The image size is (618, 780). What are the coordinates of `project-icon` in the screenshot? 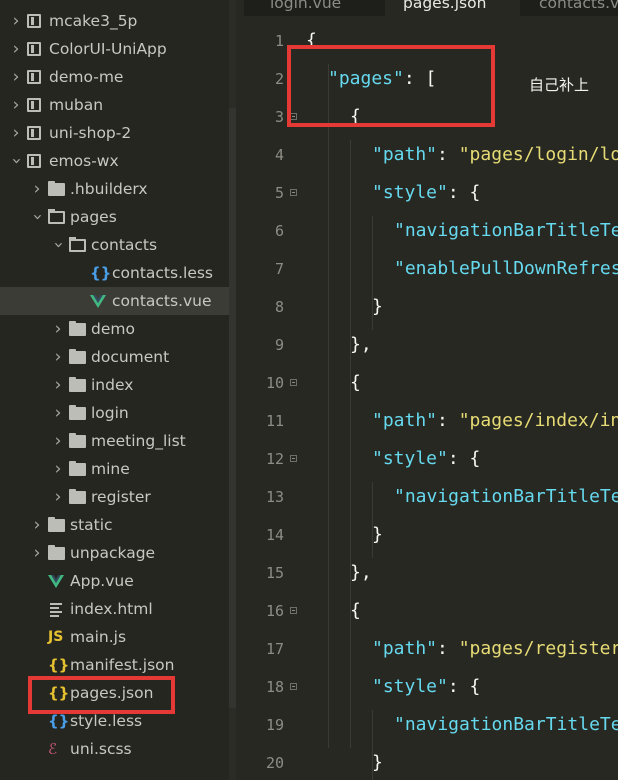 It's located at (34, 105).